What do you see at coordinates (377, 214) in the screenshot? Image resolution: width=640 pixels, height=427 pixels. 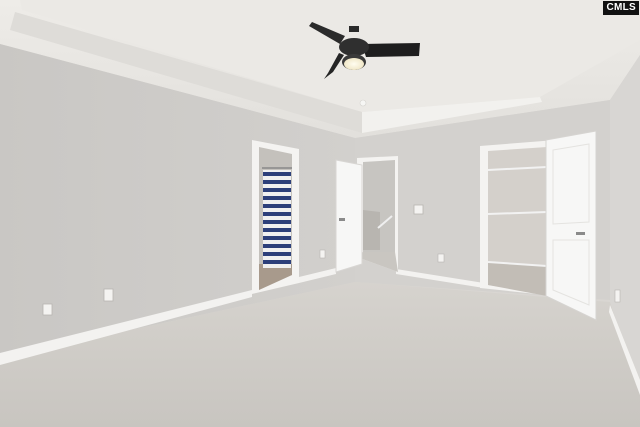 I see `hallway-doorway` at bounding box center [377, 214].